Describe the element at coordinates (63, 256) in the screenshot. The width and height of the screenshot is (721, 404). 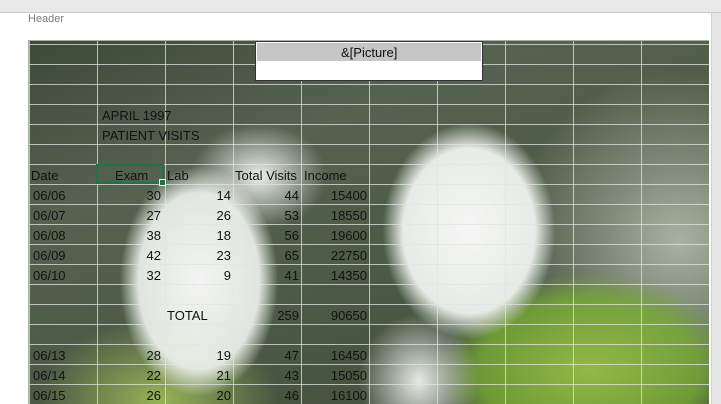
I see `date-cell: 06/09` at that location.